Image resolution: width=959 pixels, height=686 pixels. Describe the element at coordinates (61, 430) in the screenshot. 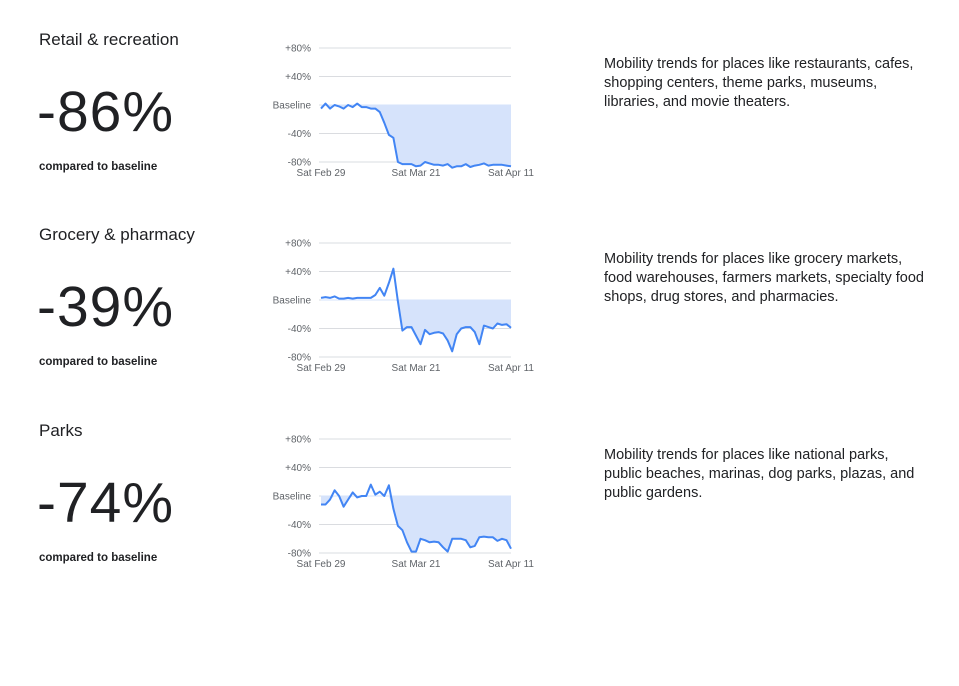

I see `category-title: Parks` at that location.